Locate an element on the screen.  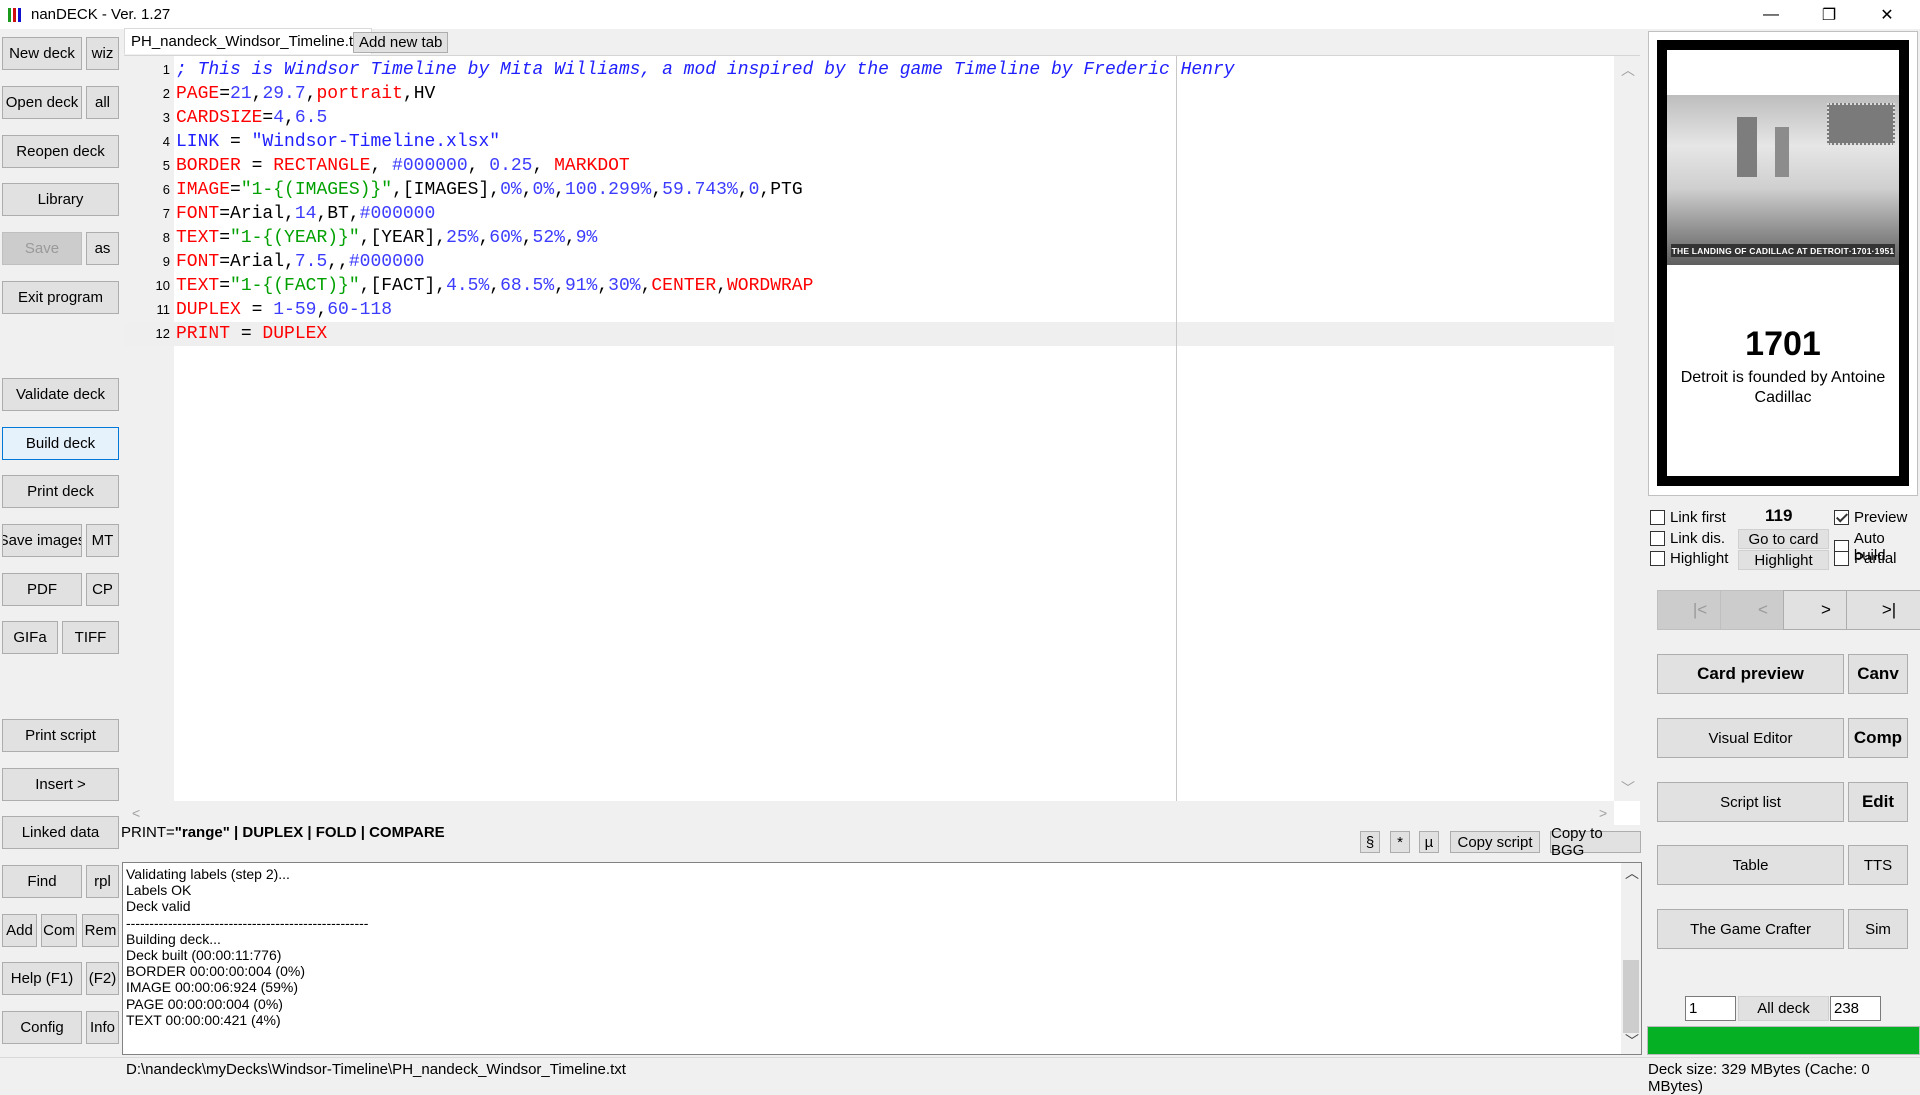
edit-button: Edit is located at coordinates (1878, 802).